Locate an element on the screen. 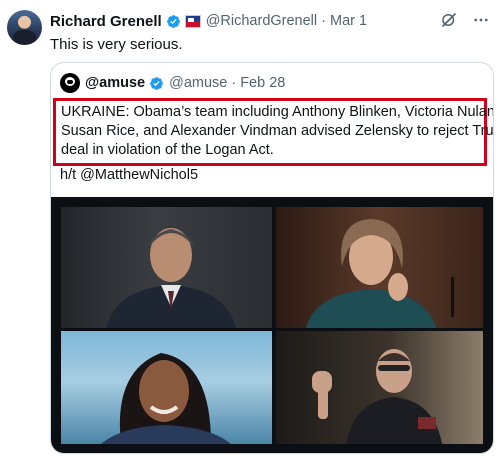 The image size is (500, 459). quoted-author-avatar is located at coordinates (70, 83).